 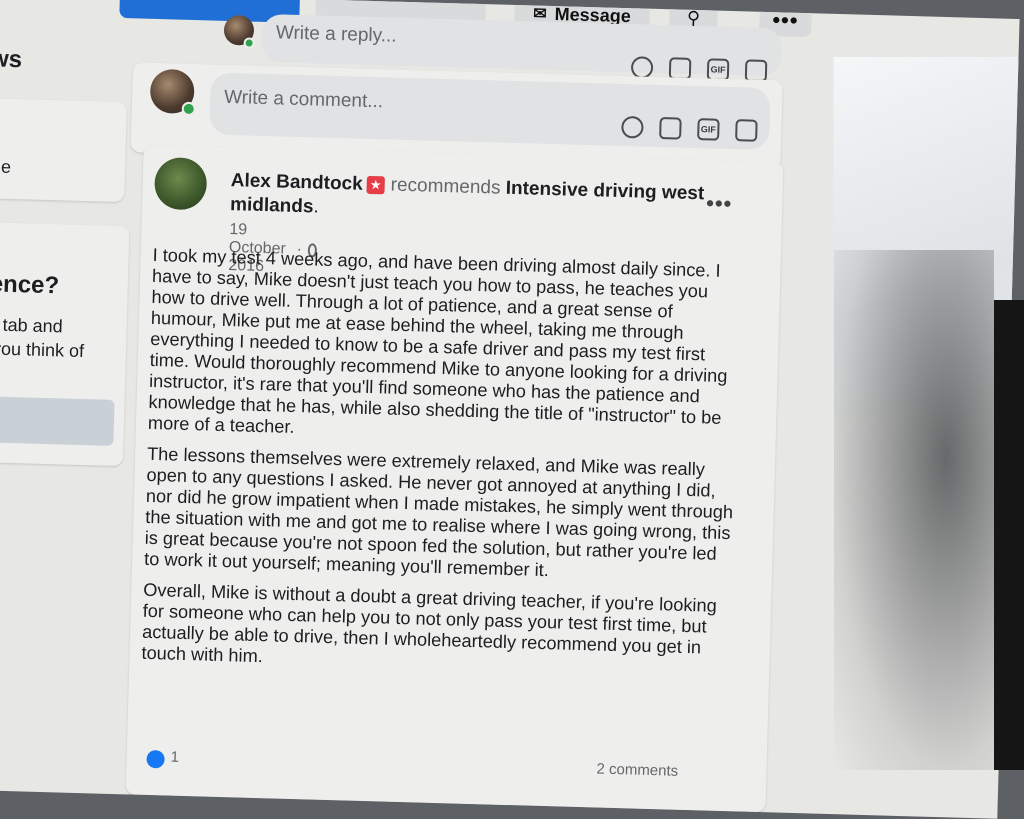 What do you see at coordinates (11, 59) in the screenshot?
I see `section-heading: ws` at bounding box center [11, 59].